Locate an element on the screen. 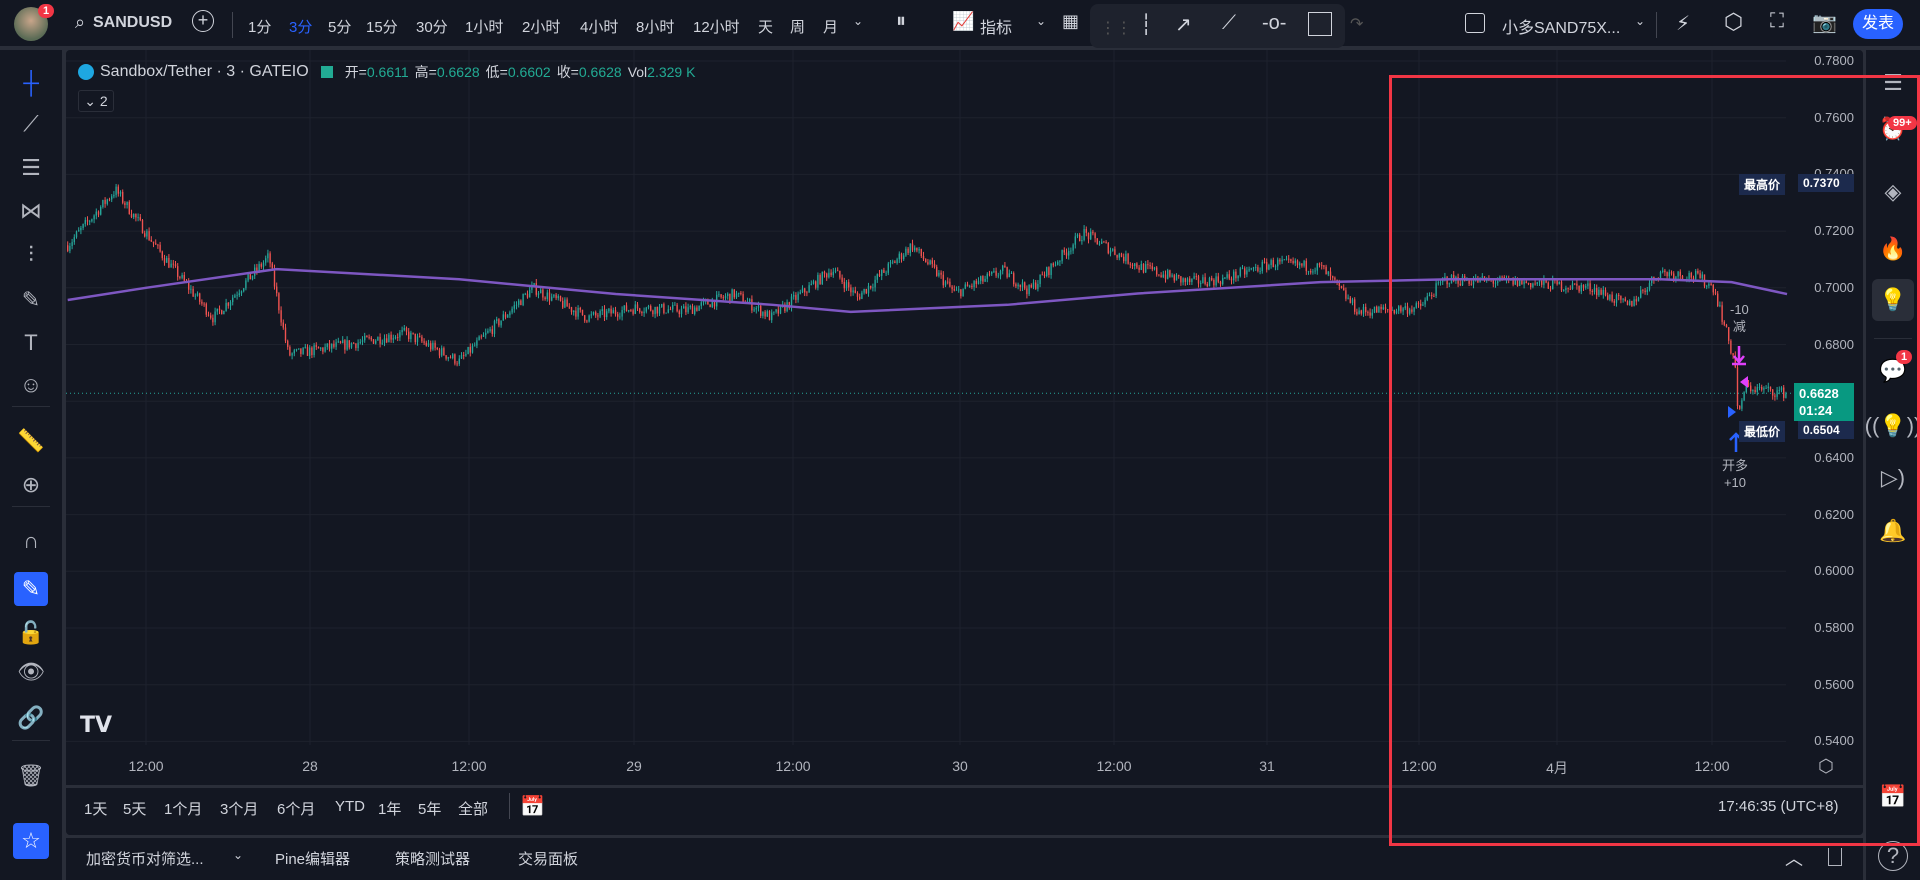  go-to-date-icon: 📅 is located at coordinates (532, 806).